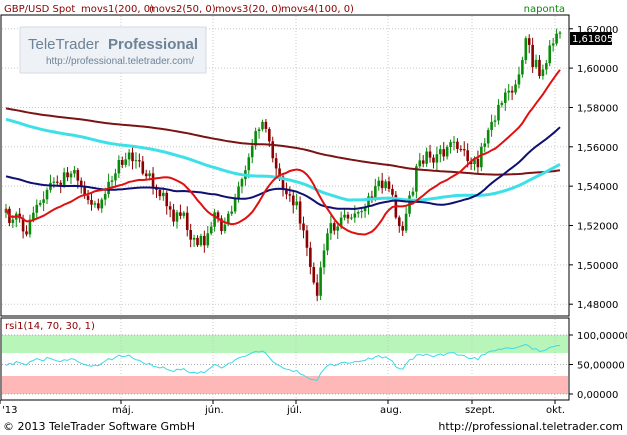 The image size is (627, 435). What do you see at coordinates (50, 326) in the screenshot?
I see `rsi-header: rsi1(14, 70, 30, 1)` at bounding box center [50, 326].